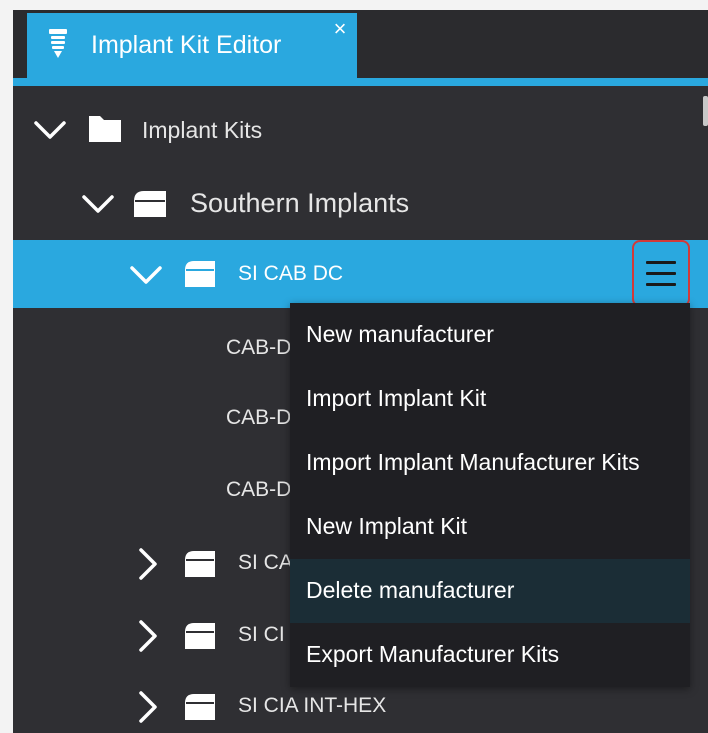  What do you see at coordinates (360, 274) in the screenshot?
I see `tree-row-si-cab-dc: SI CAB DC` at bounding box center [360, 274].